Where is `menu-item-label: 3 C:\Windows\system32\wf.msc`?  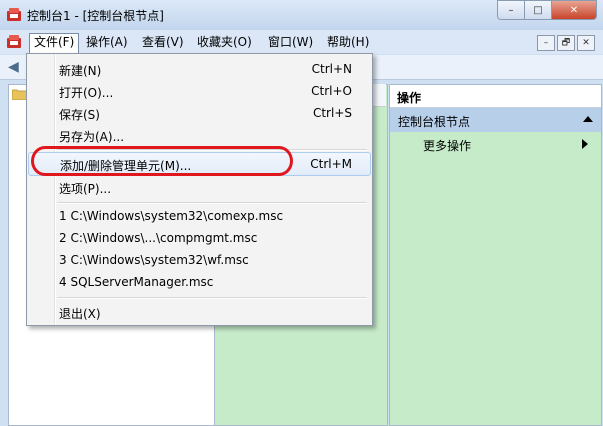 menu-item-label: 3 C:\Windows\system32\wf.msc is located at coordinates (154, 260).